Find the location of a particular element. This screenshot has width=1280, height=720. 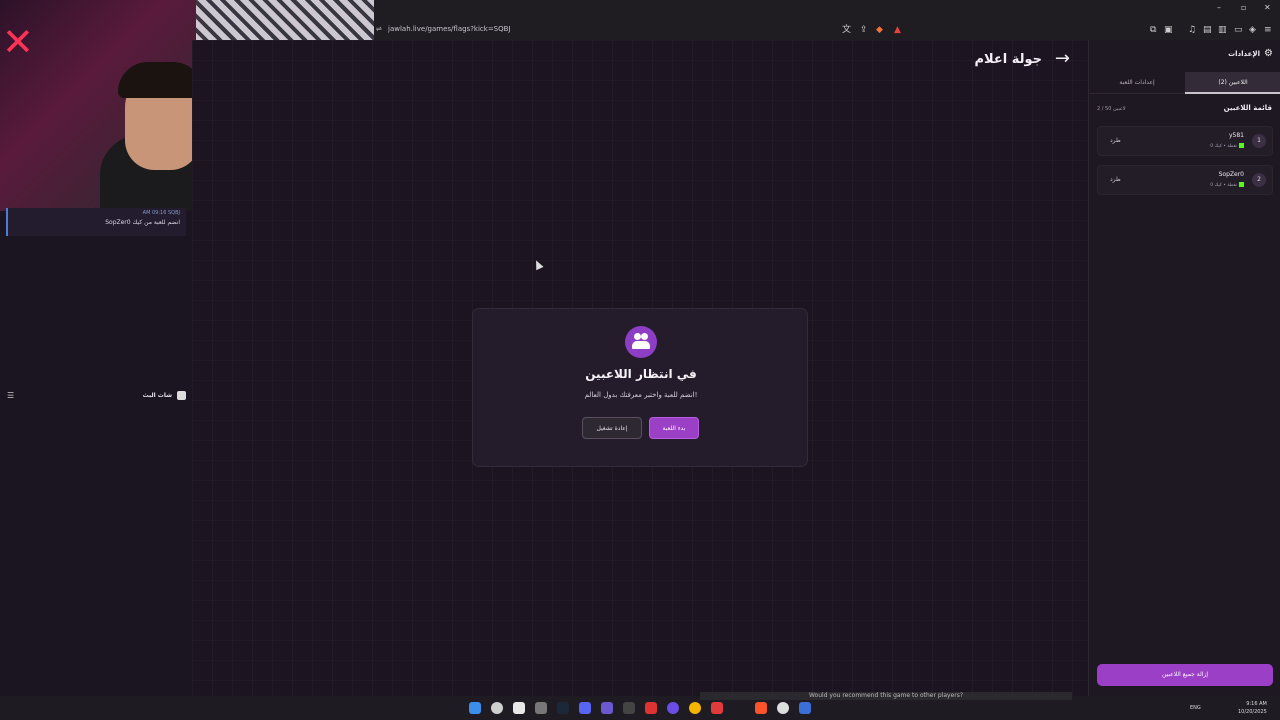

share-icon: ⇪ is located at coordinates (864, 30).